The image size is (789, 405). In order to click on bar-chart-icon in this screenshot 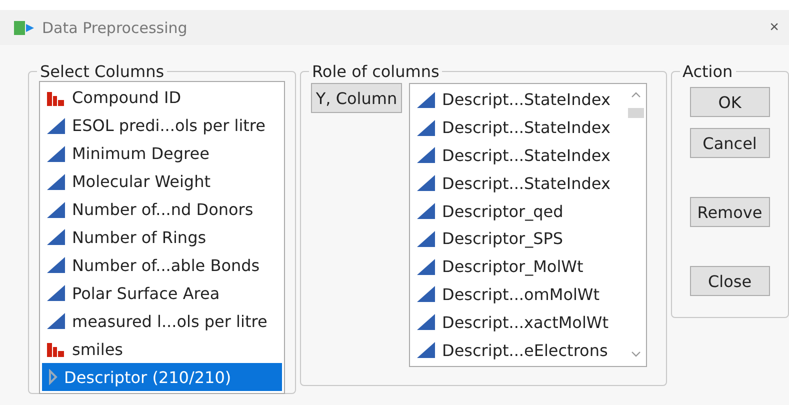, I will do `click(56, 349)`.